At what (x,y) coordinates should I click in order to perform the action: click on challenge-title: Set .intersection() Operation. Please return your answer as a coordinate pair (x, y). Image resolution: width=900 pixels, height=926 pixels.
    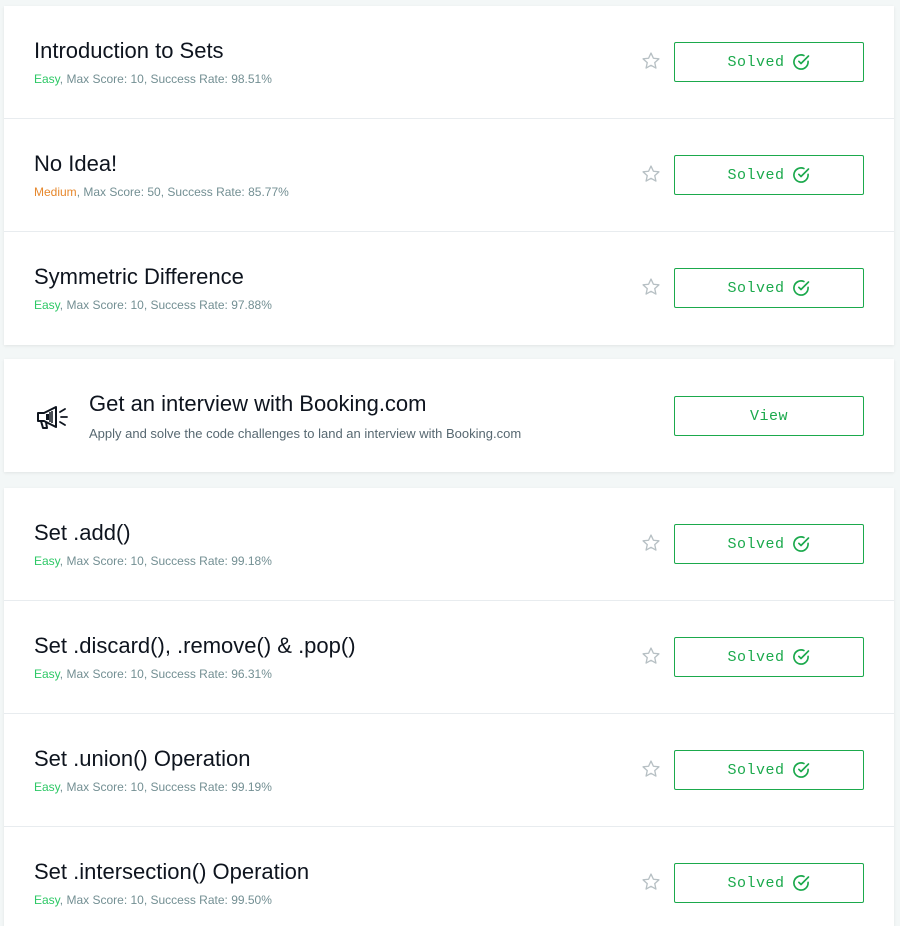
    Looking at the image, I should click on (171, 872).